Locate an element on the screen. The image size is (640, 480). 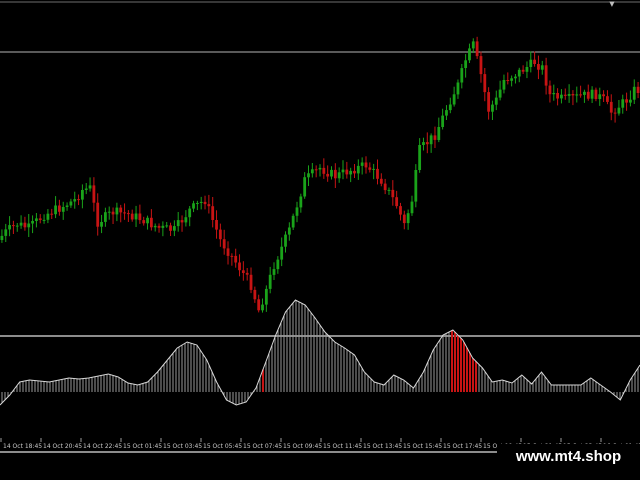
chevron-down-icon: ▼ is located at coordinates (612, 4).